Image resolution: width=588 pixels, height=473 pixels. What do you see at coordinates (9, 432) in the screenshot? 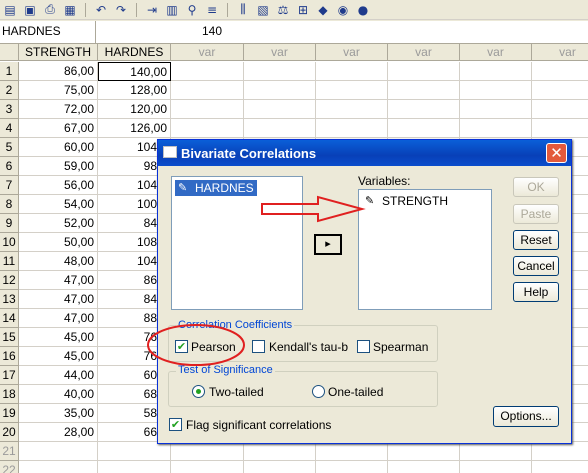
I see `row-number: 20` at bounding box center [9, 432].